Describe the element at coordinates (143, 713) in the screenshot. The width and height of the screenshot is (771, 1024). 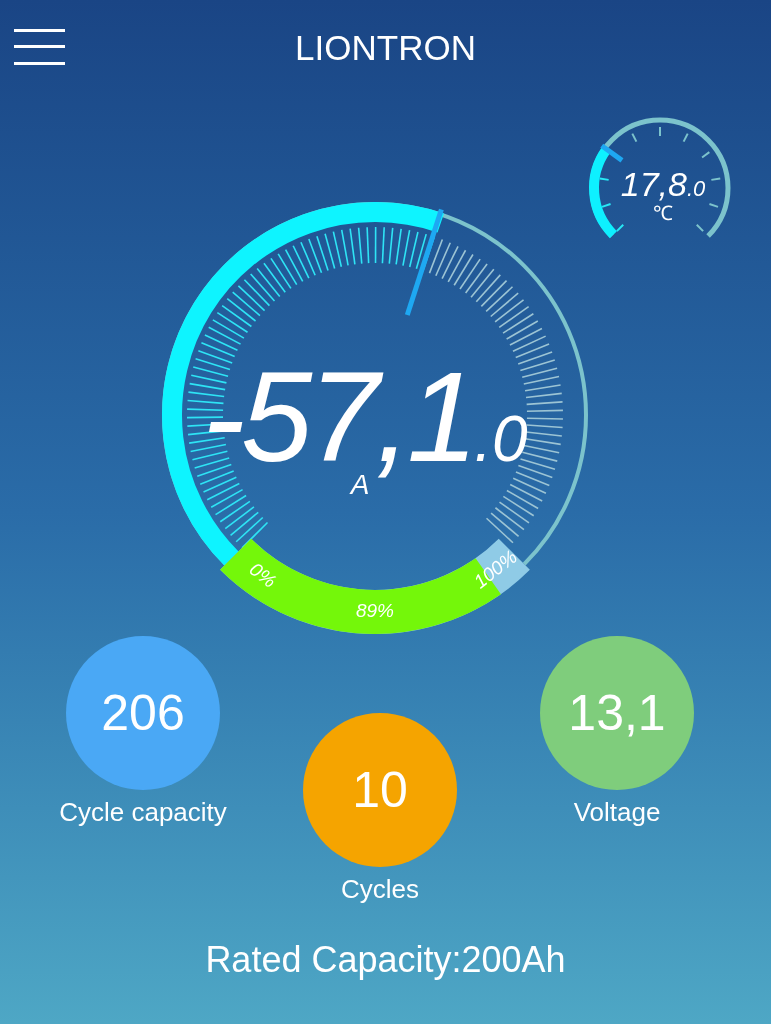
I see `stat-value: 206` at that location.